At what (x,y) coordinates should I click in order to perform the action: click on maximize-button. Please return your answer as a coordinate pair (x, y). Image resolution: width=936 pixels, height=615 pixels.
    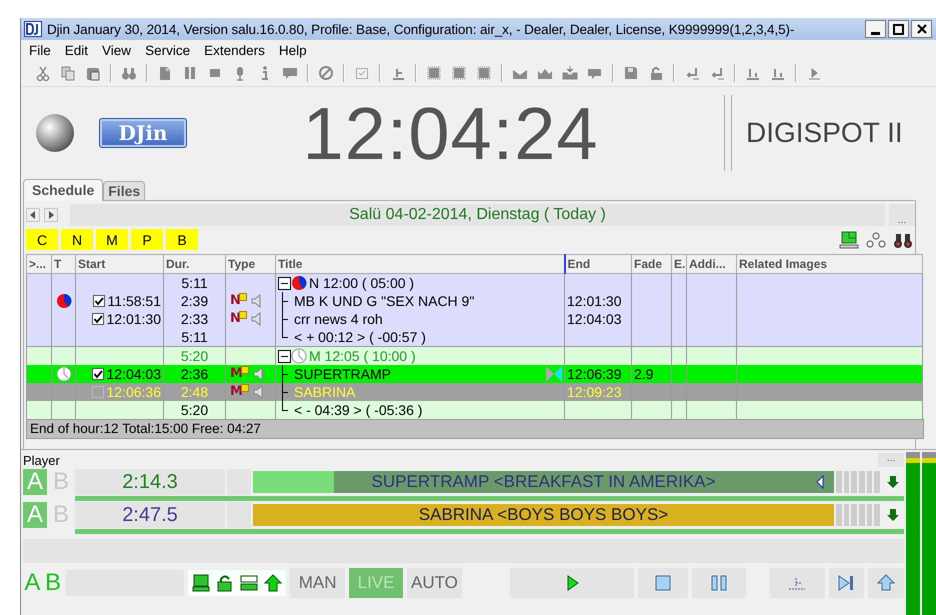
    Looking at the image, I should click on (898, 29).